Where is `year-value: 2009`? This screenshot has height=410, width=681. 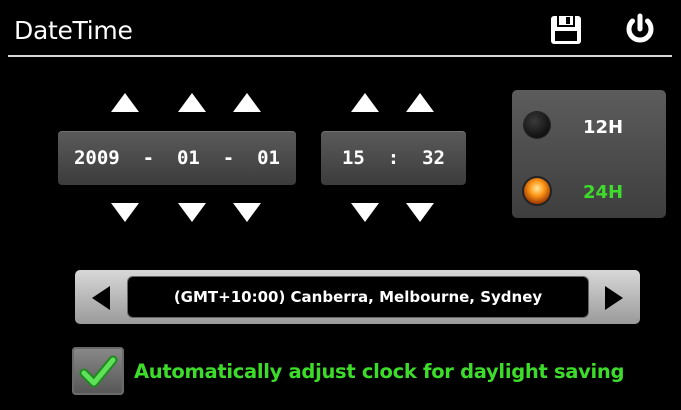
year-value: 2009 is located at coordinates (96, 158).